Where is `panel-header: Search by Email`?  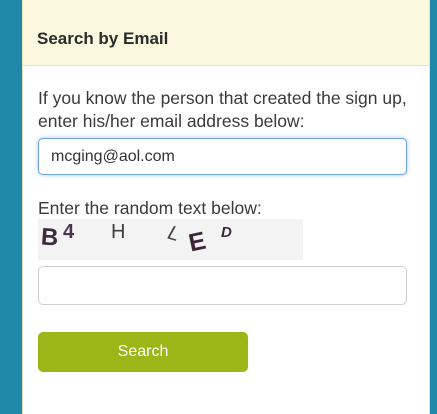 panel-header: Search by Email is located at coordinates (226, 33).